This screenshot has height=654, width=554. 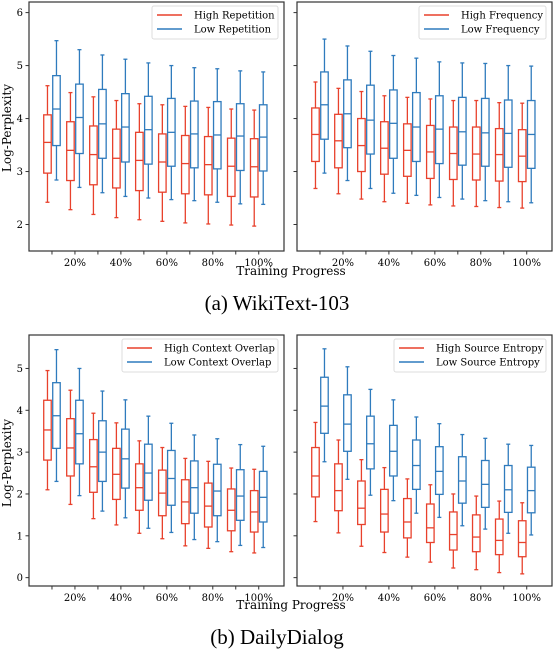 I want to click on caption-b: (b) DailyDialog, so click(x=277, y=637).